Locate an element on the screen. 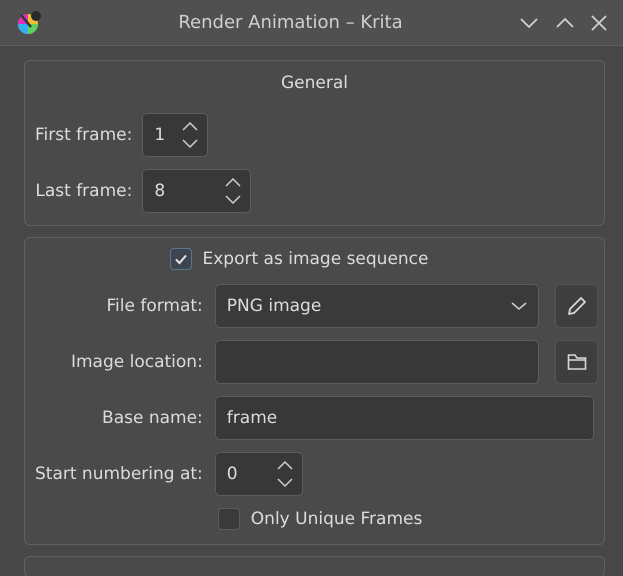 This screenshot has height=576, width=623. spin-box: 1 is located at coordinates (175, 135).